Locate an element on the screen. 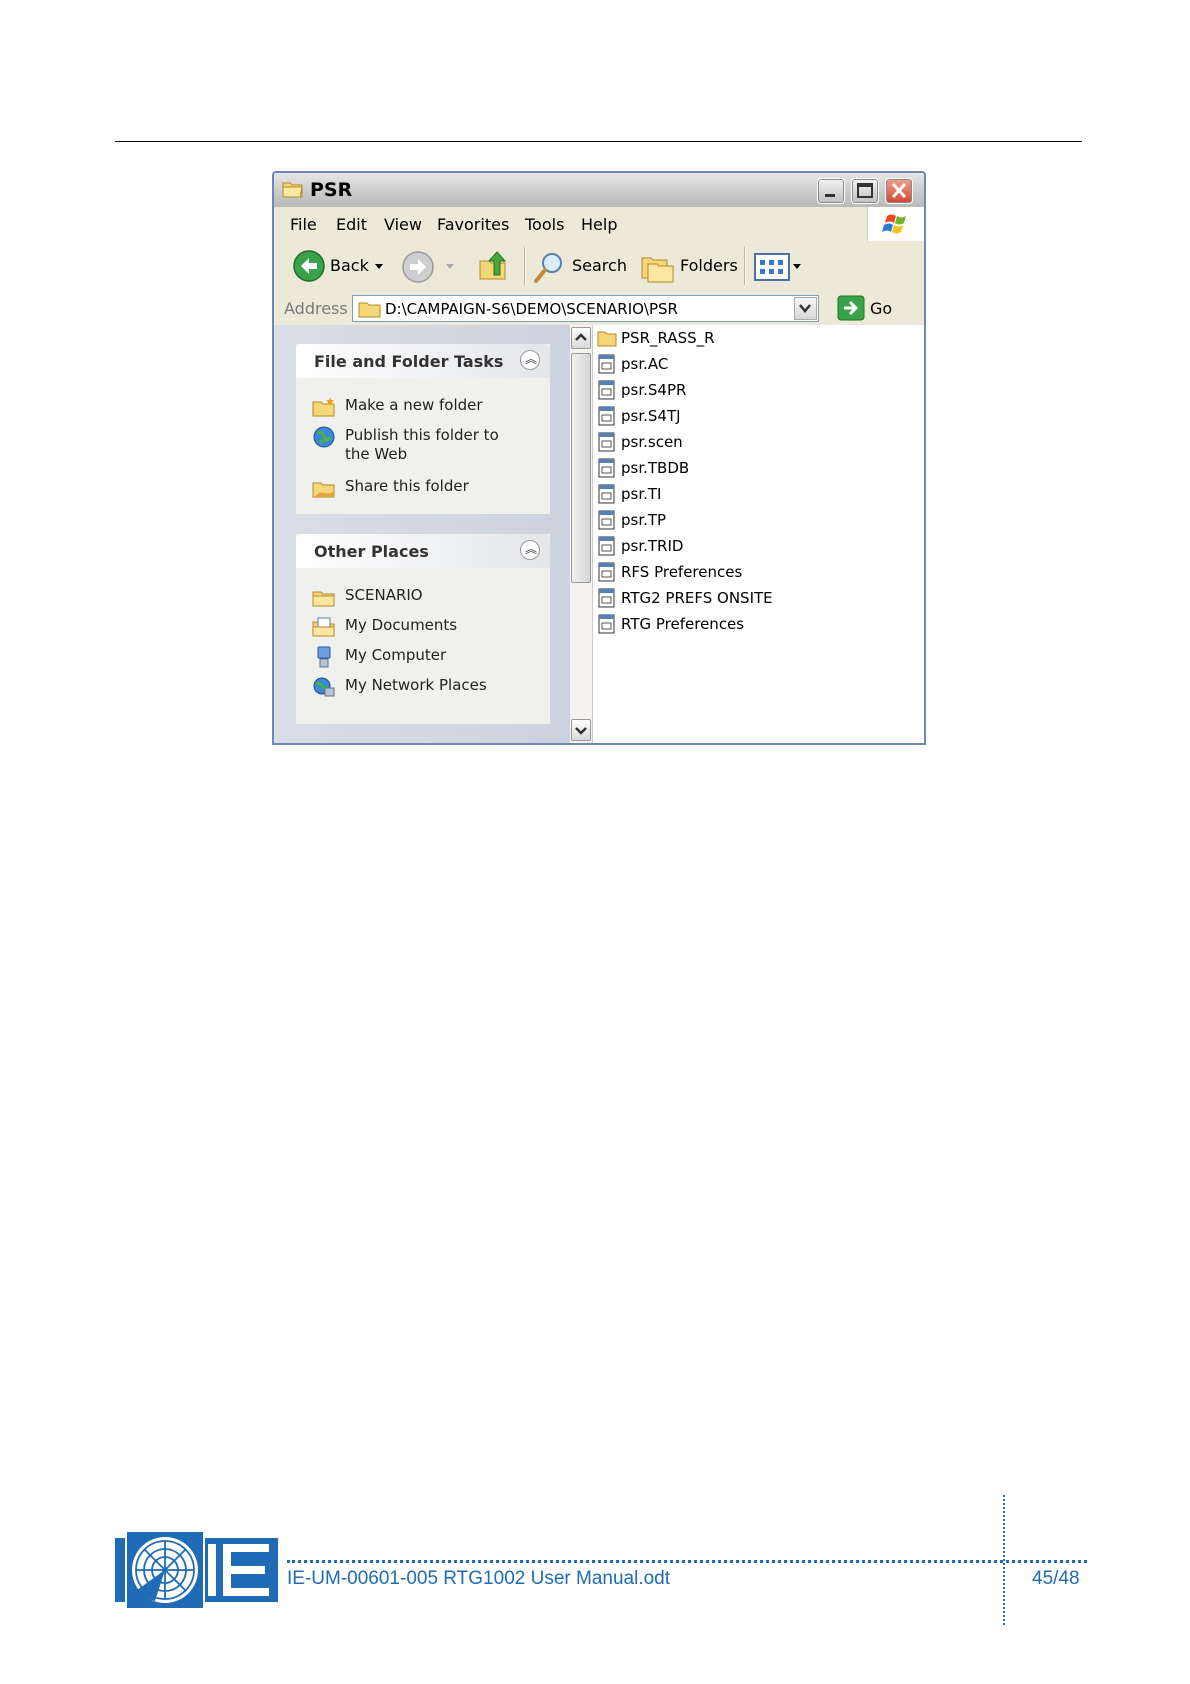 This screenshot has width=1190, height=1684. file-name: psr.S4TJ is located at coordinates (651, 416).